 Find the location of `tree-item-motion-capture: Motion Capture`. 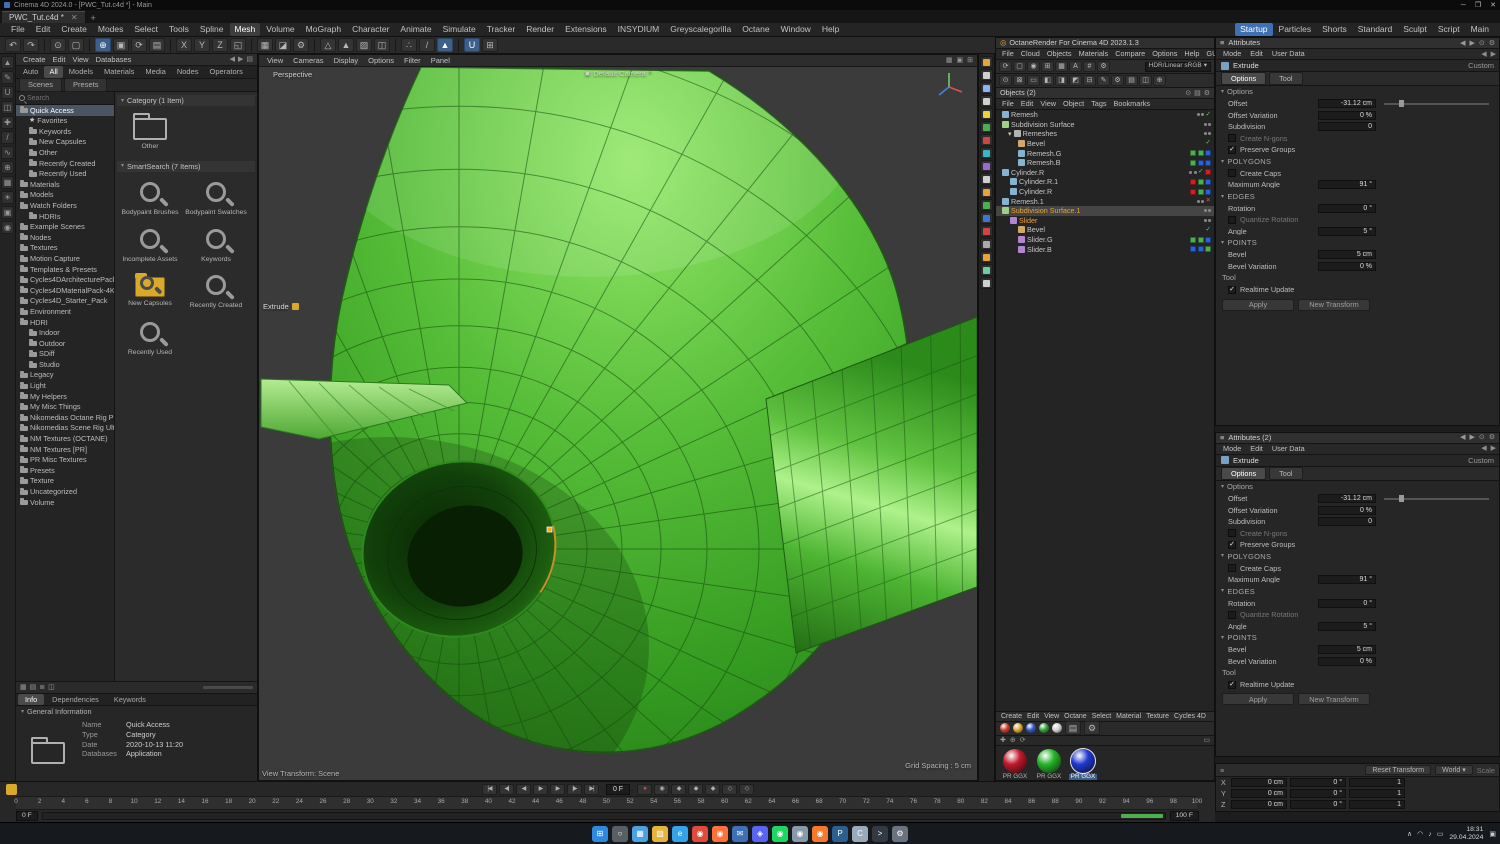

tree-item-motion-capture: Motion Capture is located at coordinates (65, 258).